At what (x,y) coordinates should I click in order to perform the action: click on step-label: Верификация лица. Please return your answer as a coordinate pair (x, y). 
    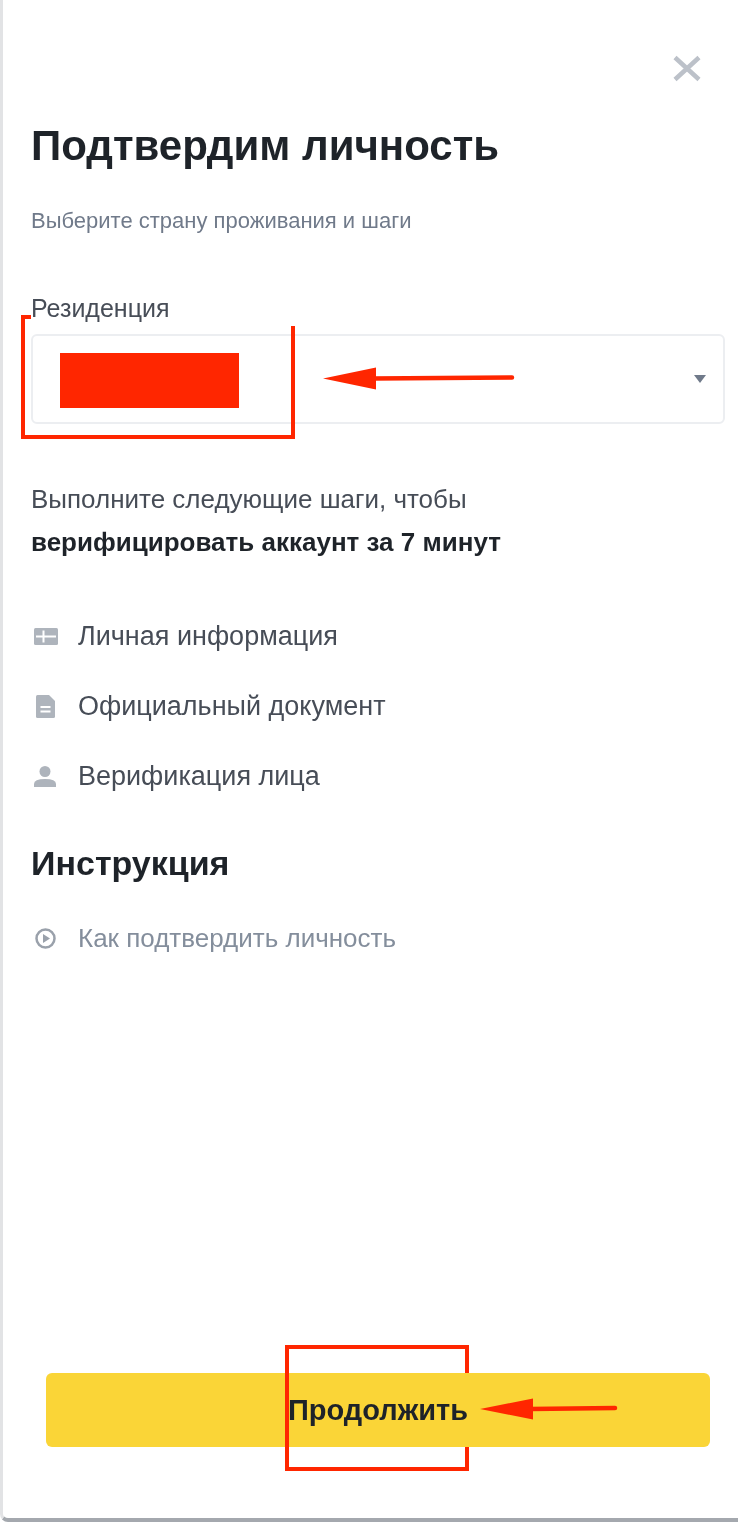
    Looking at the image, I should click on (199, 776).